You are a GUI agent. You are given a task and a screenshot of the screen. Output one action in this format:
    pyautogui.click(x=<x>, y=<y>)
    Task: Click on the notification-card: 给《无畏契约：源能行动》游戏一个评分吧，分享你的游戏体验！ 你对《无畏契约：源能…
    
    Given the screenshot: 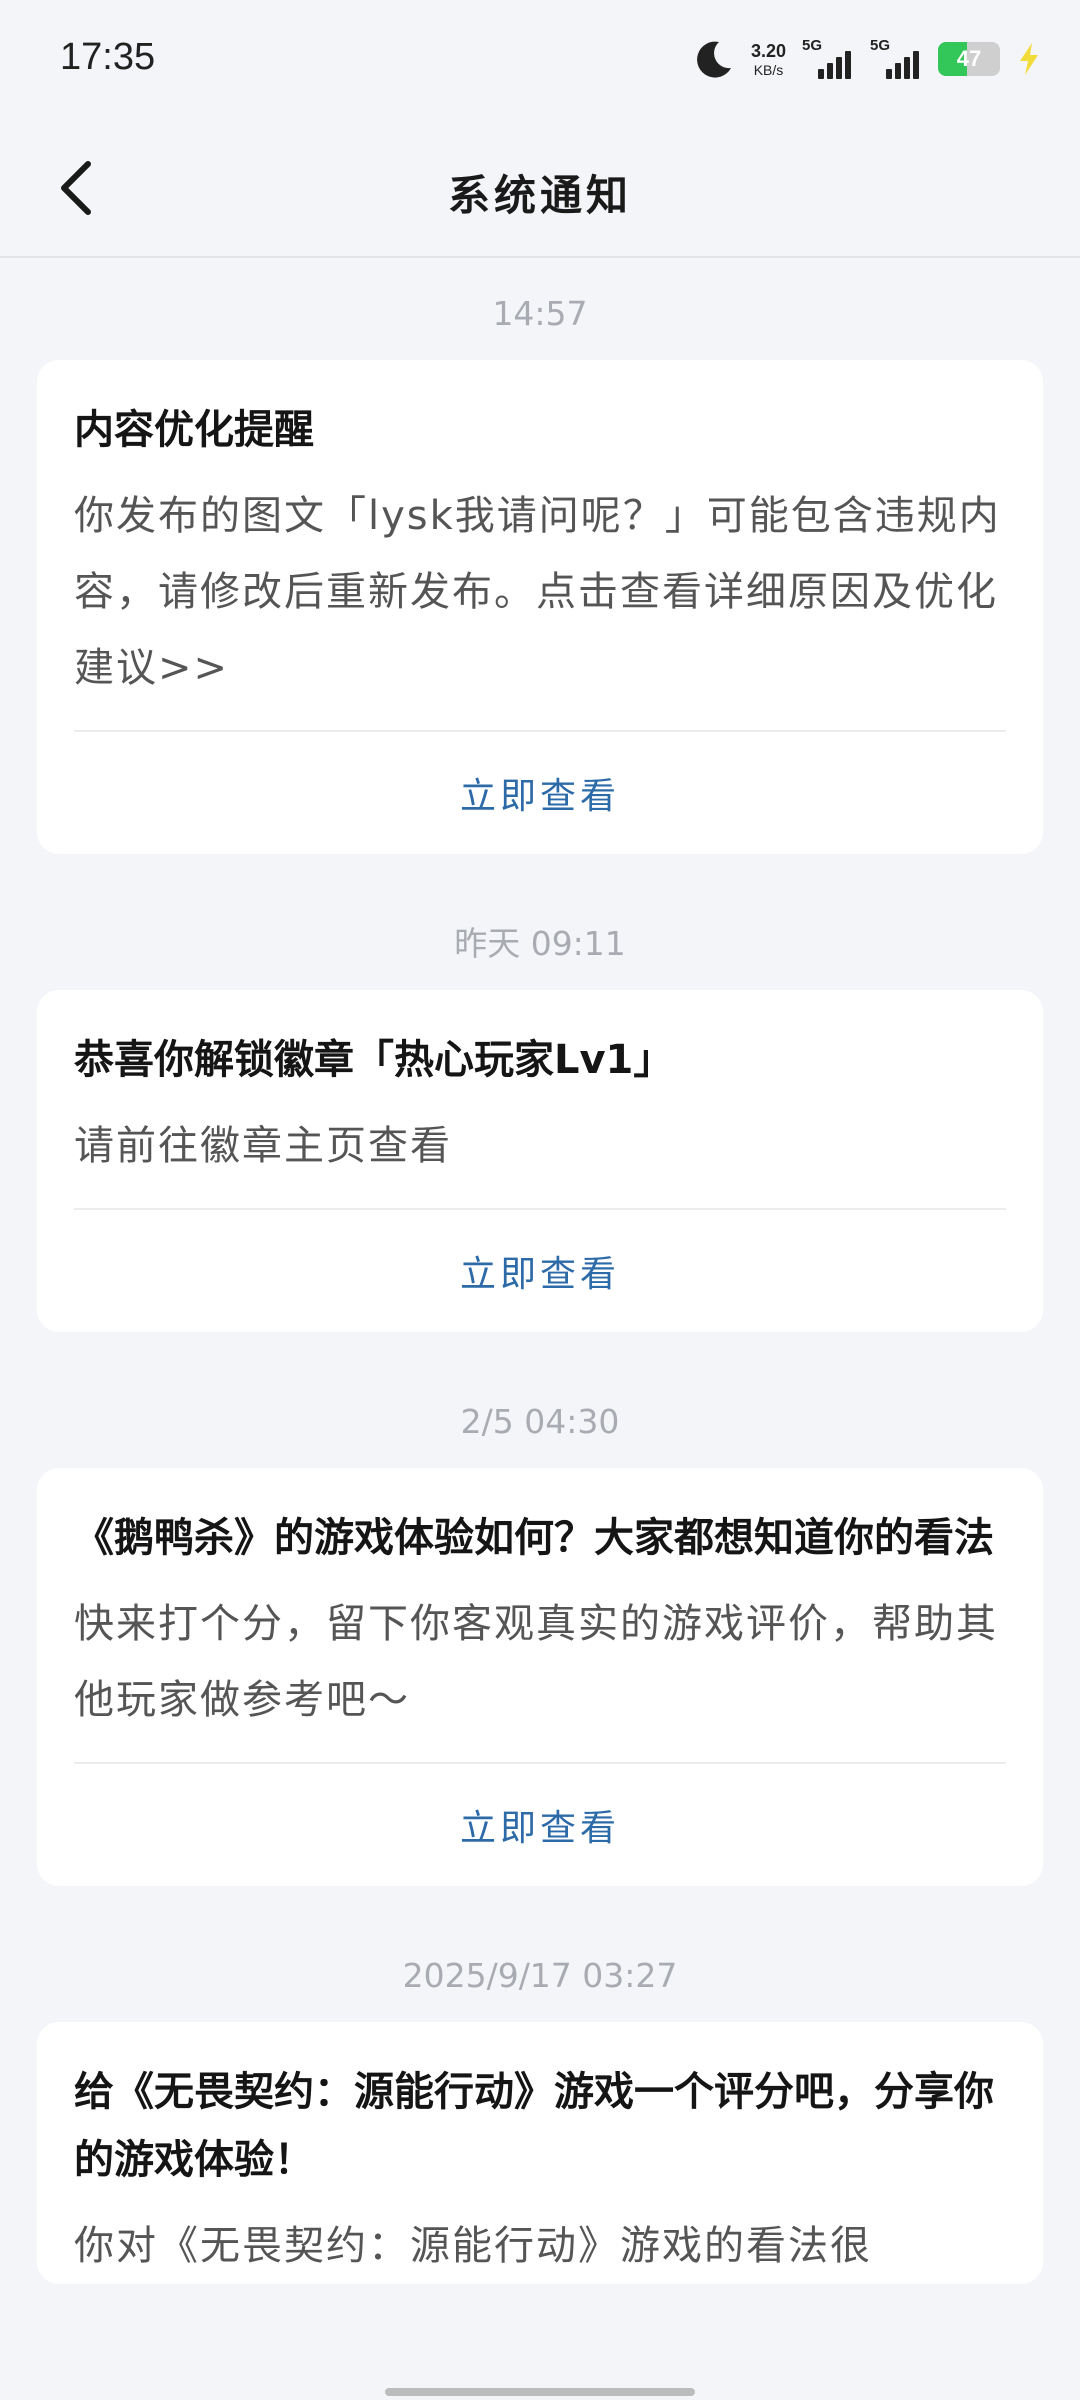 What is the action you would take?
    pyautogui.click(x=540, y=2153)
    